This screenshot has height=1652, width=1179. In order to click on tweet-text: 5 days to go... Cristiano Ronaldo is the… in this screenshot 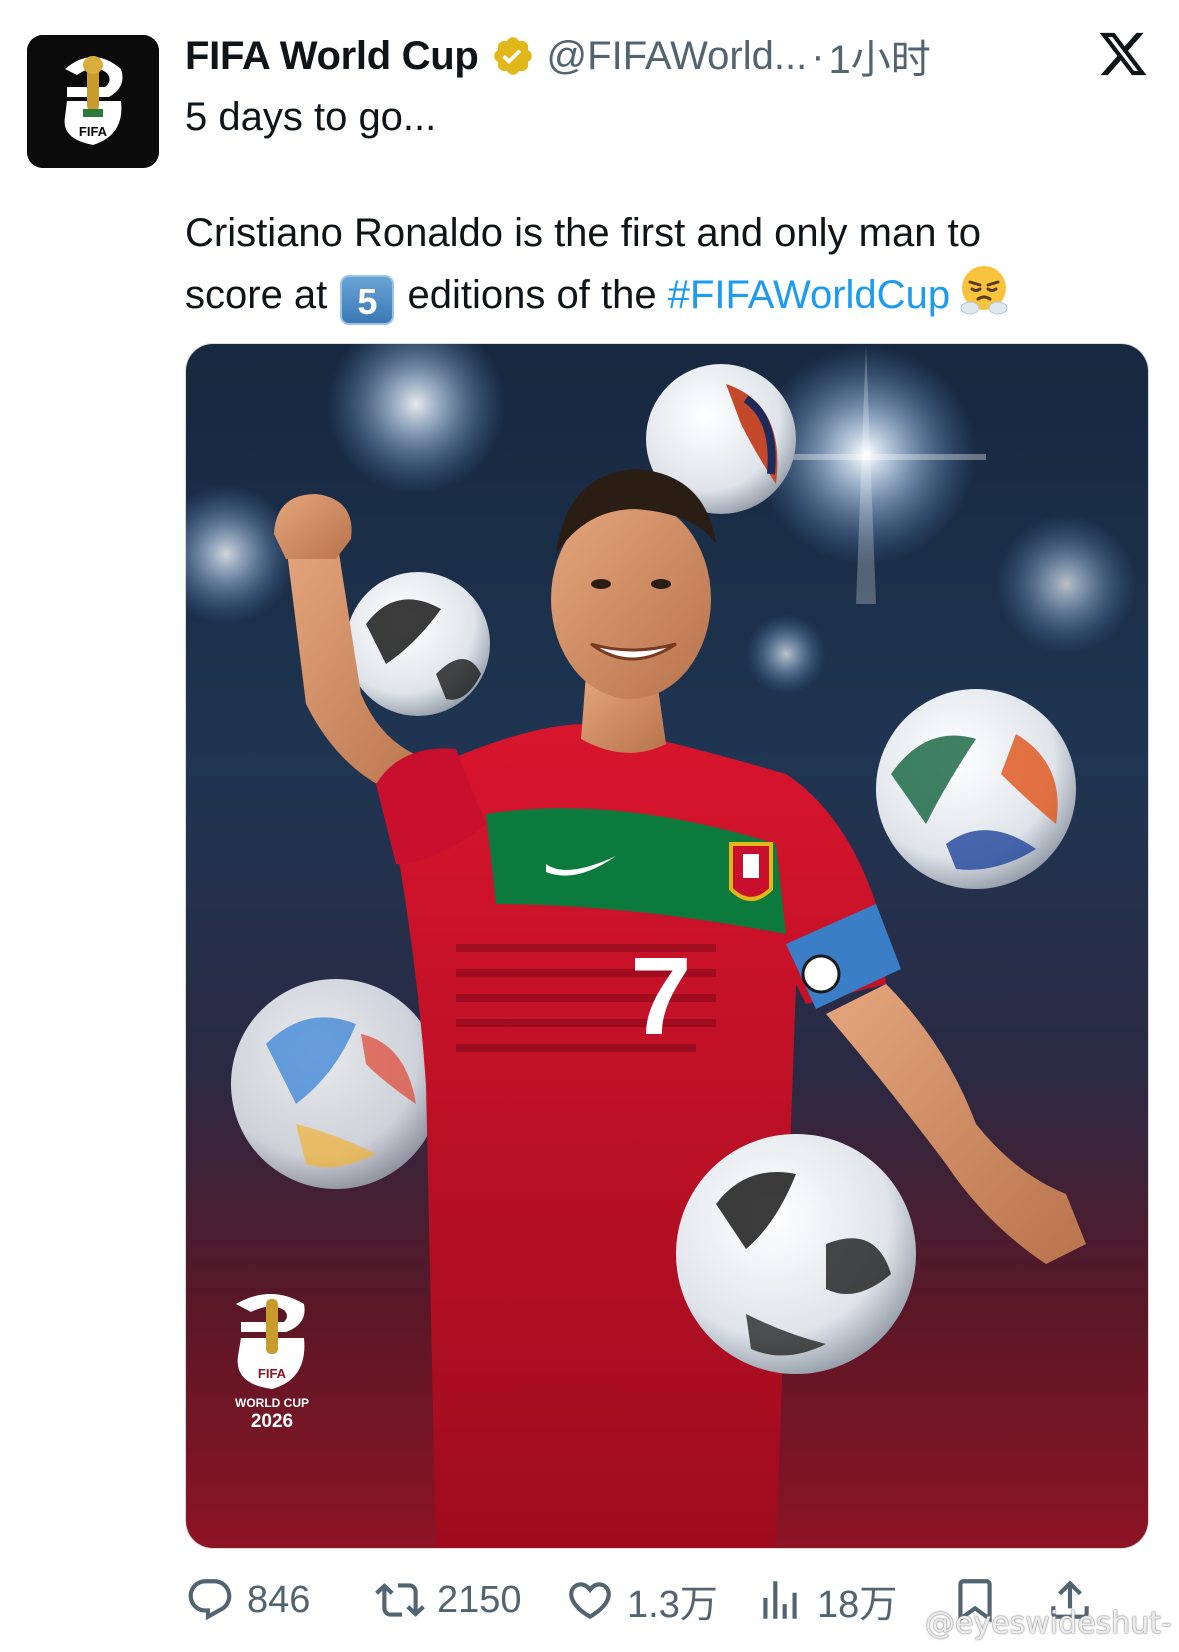, I will do `click(650, 206)`.